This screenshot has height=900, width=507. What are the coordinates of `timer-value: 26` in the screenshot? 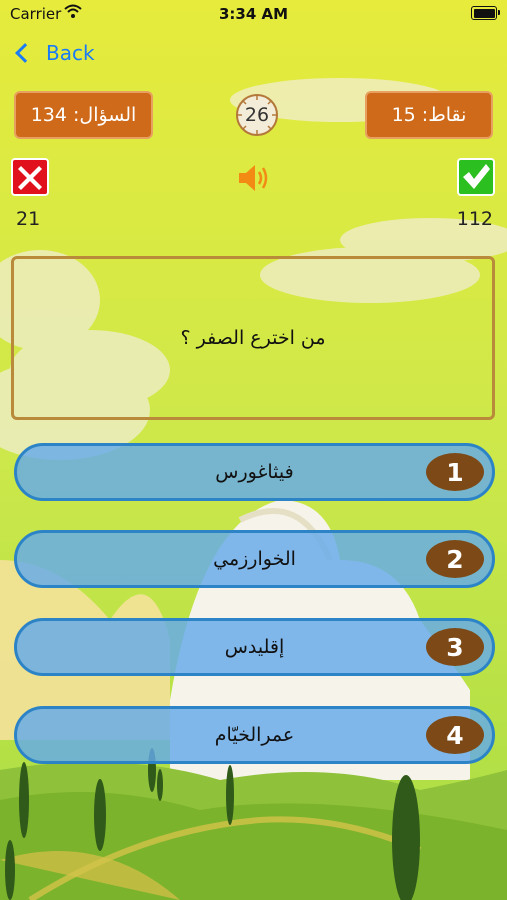 It's located at (257, 115).